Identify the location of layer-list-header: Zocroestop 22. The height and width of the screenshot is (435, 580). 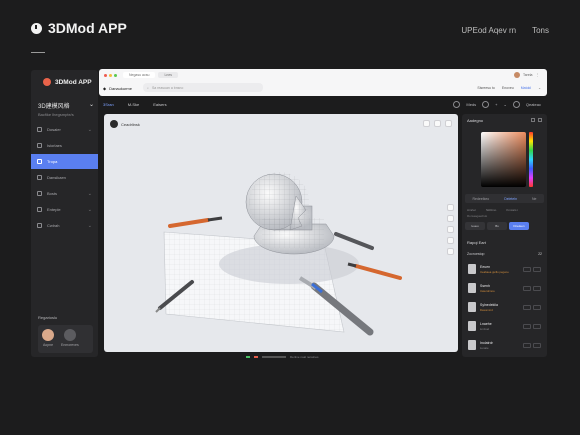
(504, 254).